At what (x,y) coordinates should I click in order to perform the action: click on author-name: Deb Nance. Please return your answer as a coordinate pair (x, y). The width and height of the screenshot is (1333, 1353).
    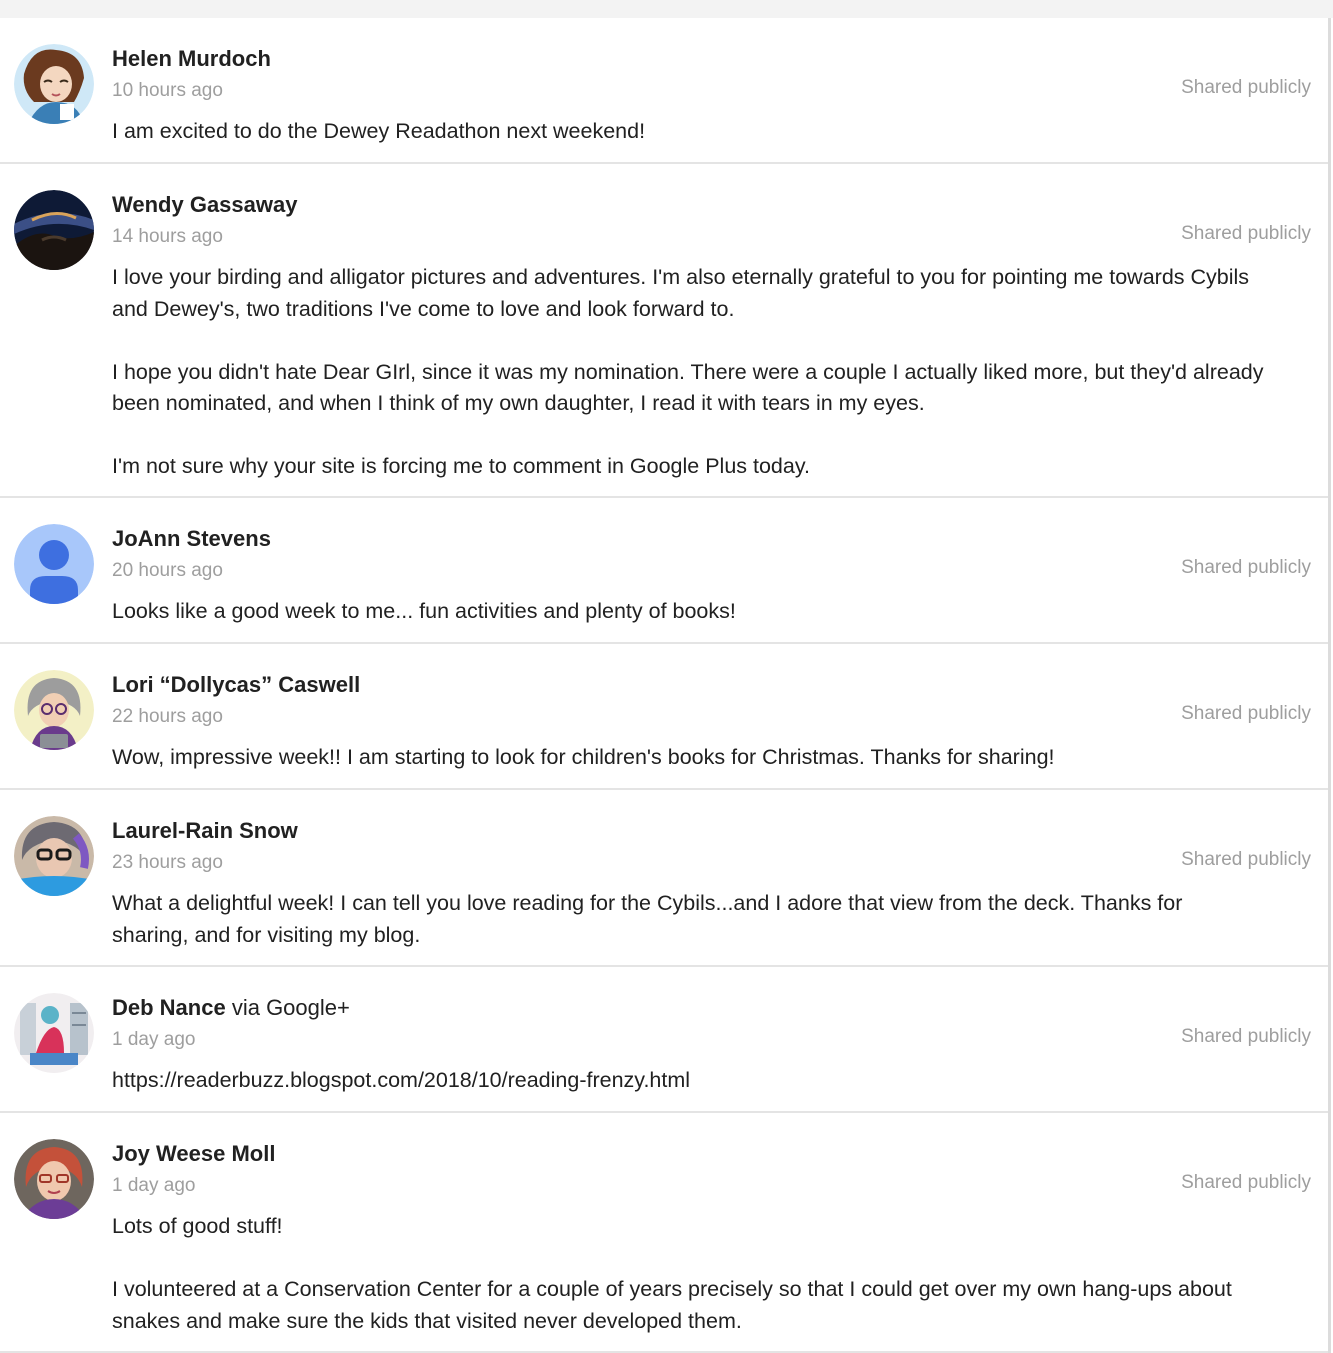
    Looking at the image, I should click on (169, 1007).